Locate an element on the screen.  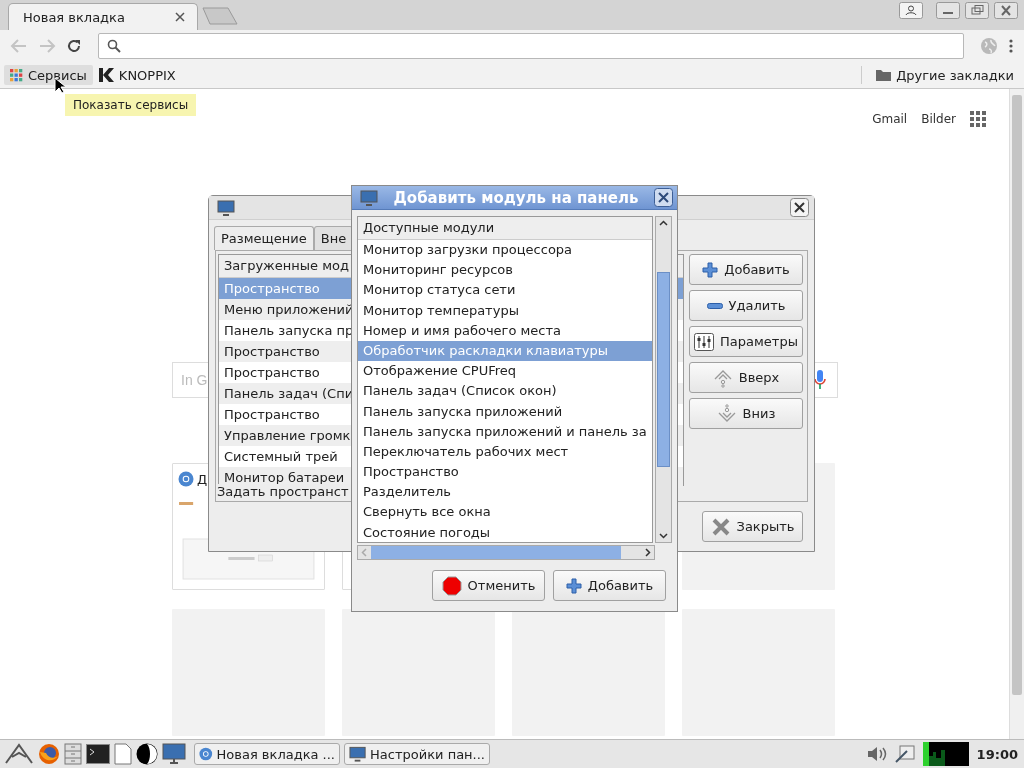
tooltip: Показать сервисы is located at coordinates (131, 105).